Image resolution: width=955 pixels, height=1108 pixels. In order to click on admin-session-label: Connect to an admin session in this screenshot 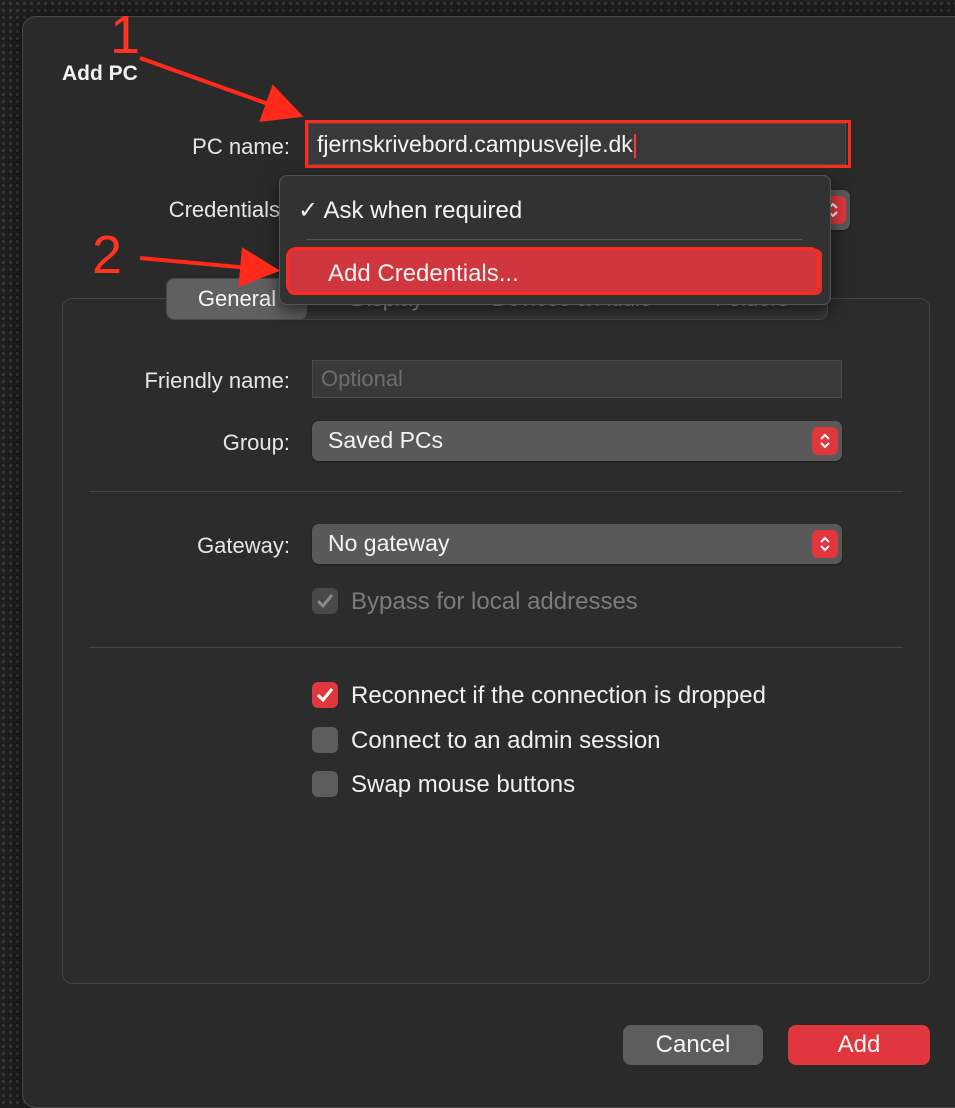, I will do `click(506, 740)`.